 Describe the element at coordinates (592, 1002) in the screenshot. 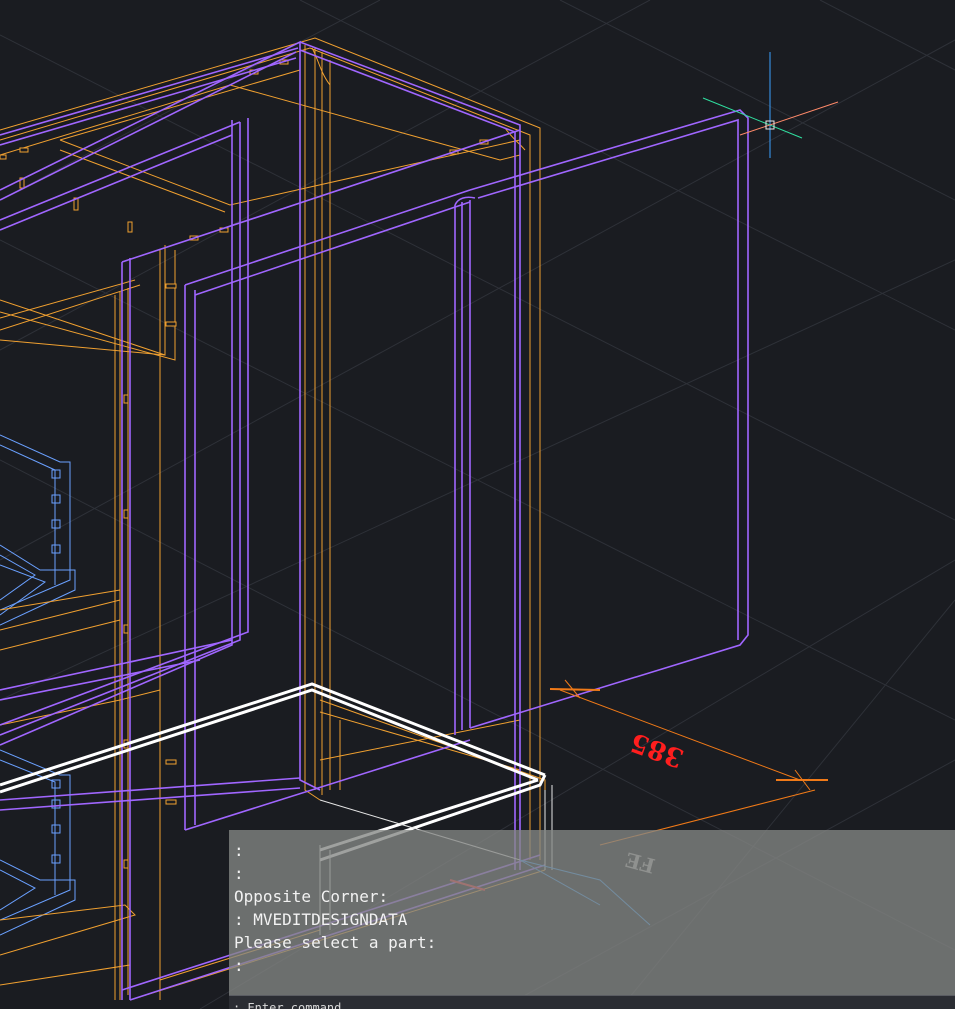

I see `command-input: : Enter command` at that location.